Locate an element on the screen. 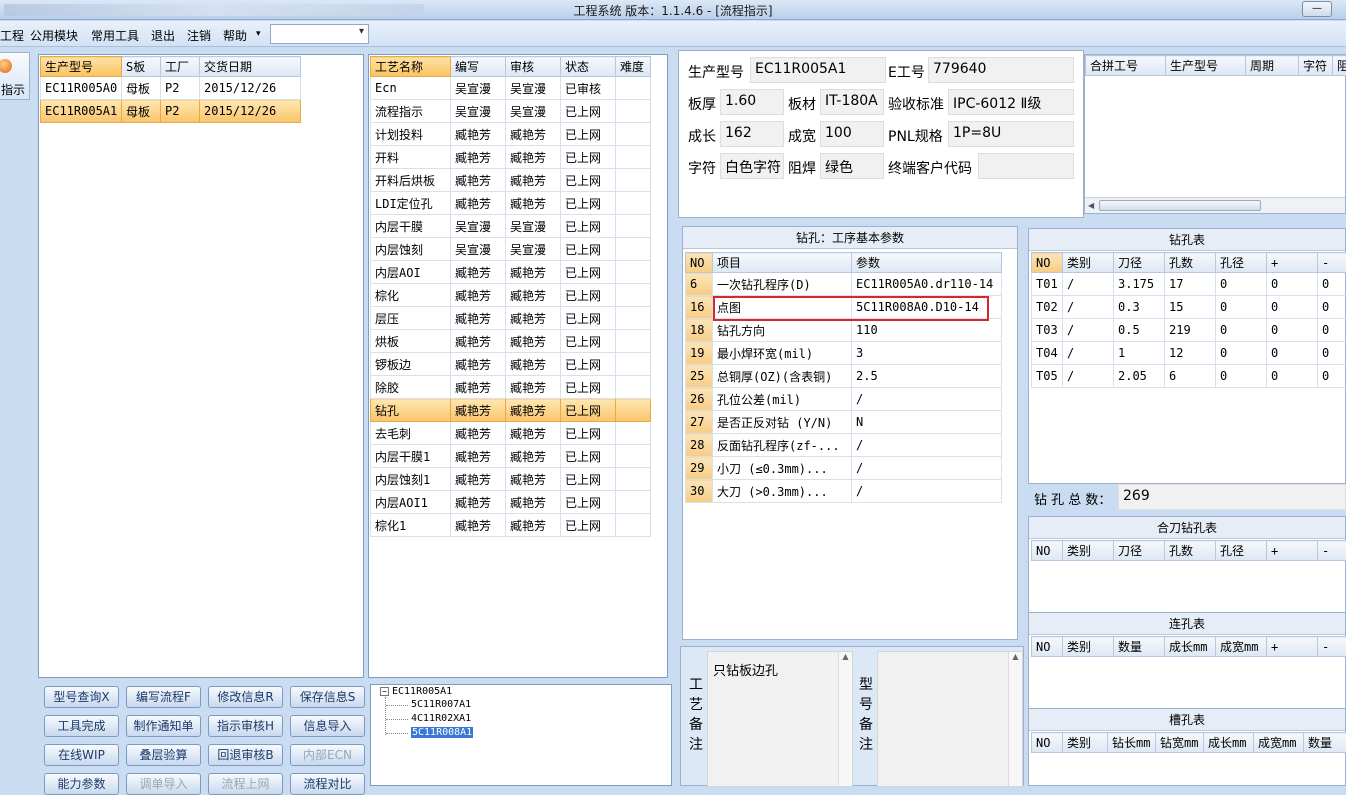 This screenshot has height=795, width=1346. toolbar-combo is located at coordinates (319, 34).